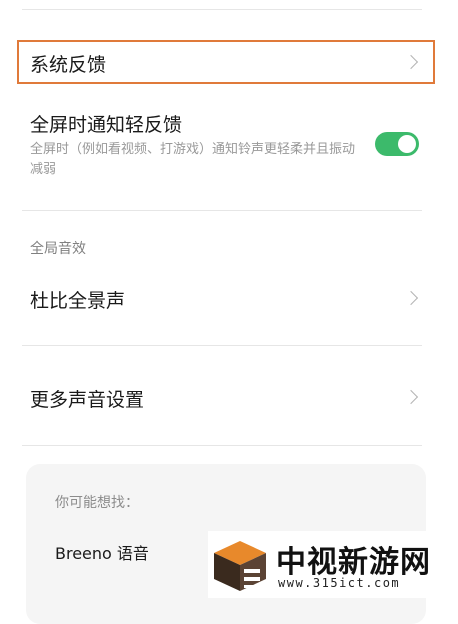  Describe the element at coordinates (58, 249) in the screenshot. I see `section-title-global-sound: 全局音效` at that location.